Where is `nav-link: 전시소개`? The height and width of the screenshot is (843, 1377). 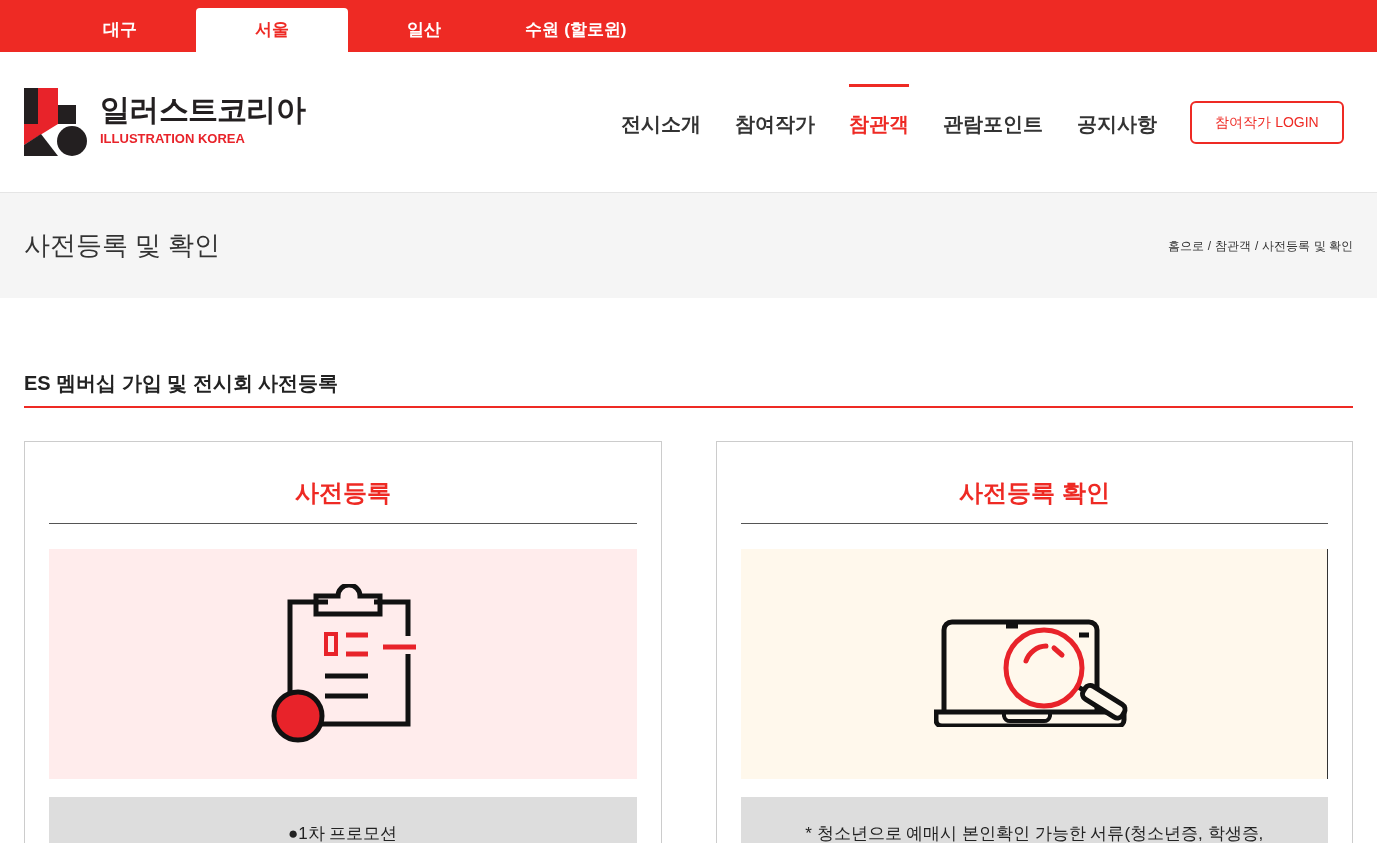 nav-link: 전시소개 is located at coordinates (661, 122).